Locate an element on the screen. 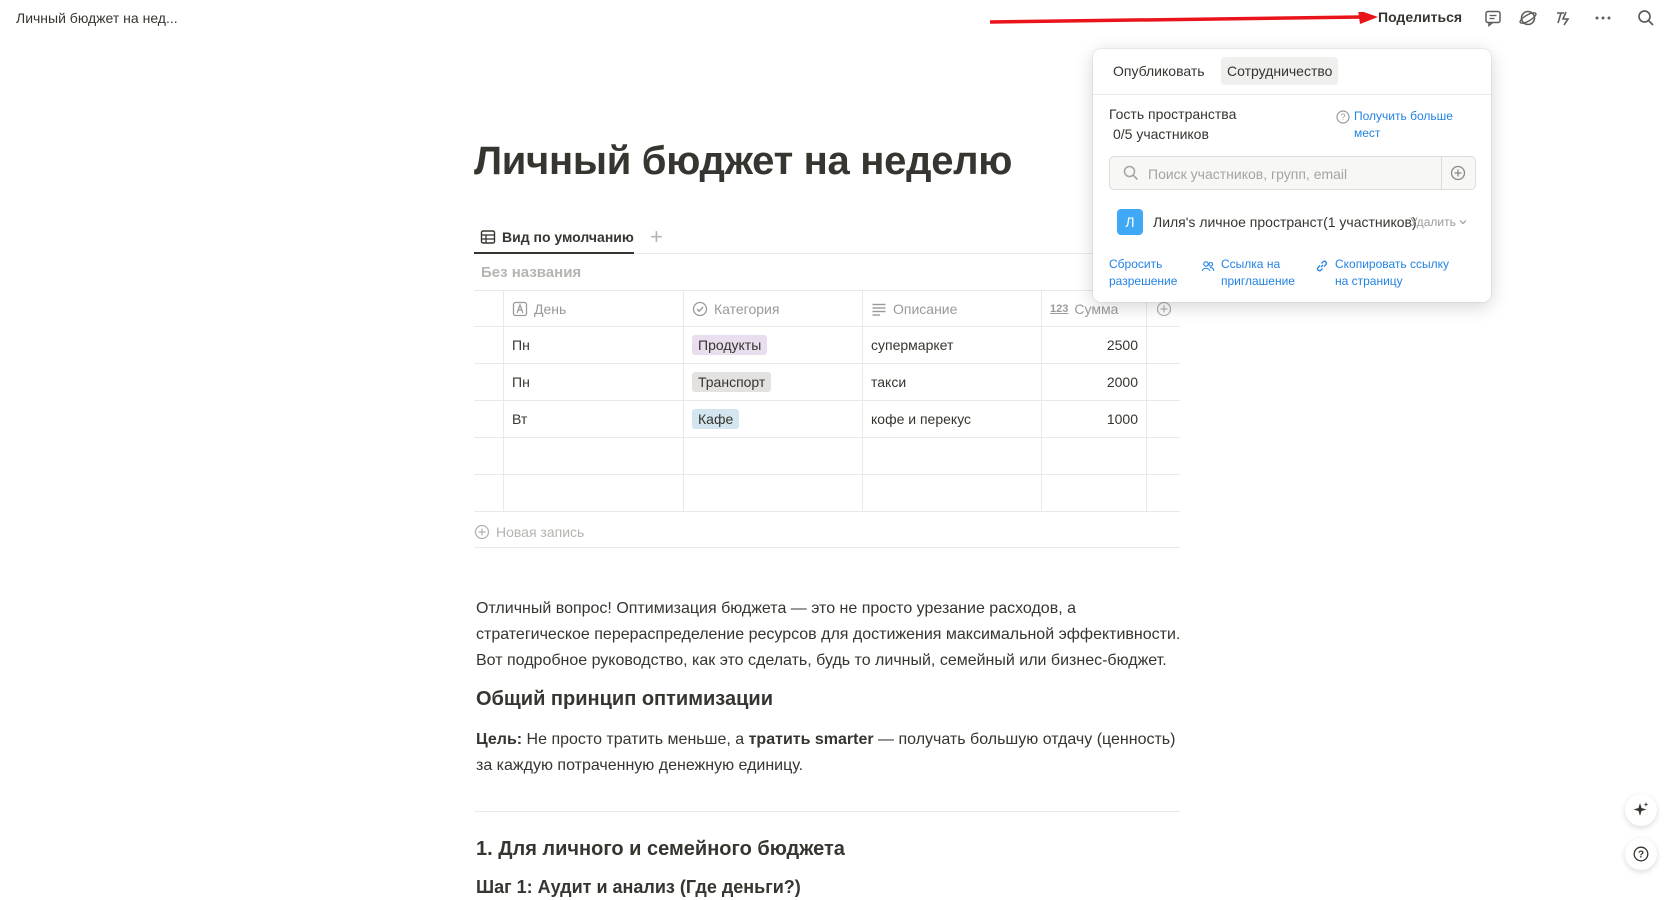 The image size is (1664, 900). share-tabs: Опубликовать Сотрудничество is located at coordinates (1292, 72).